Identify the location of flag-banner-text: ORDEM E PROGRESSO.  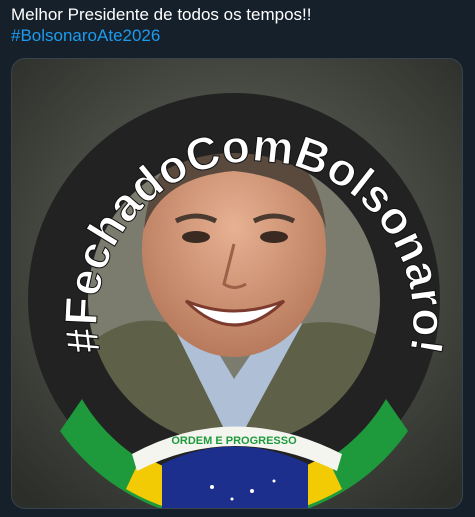
(234, 441).